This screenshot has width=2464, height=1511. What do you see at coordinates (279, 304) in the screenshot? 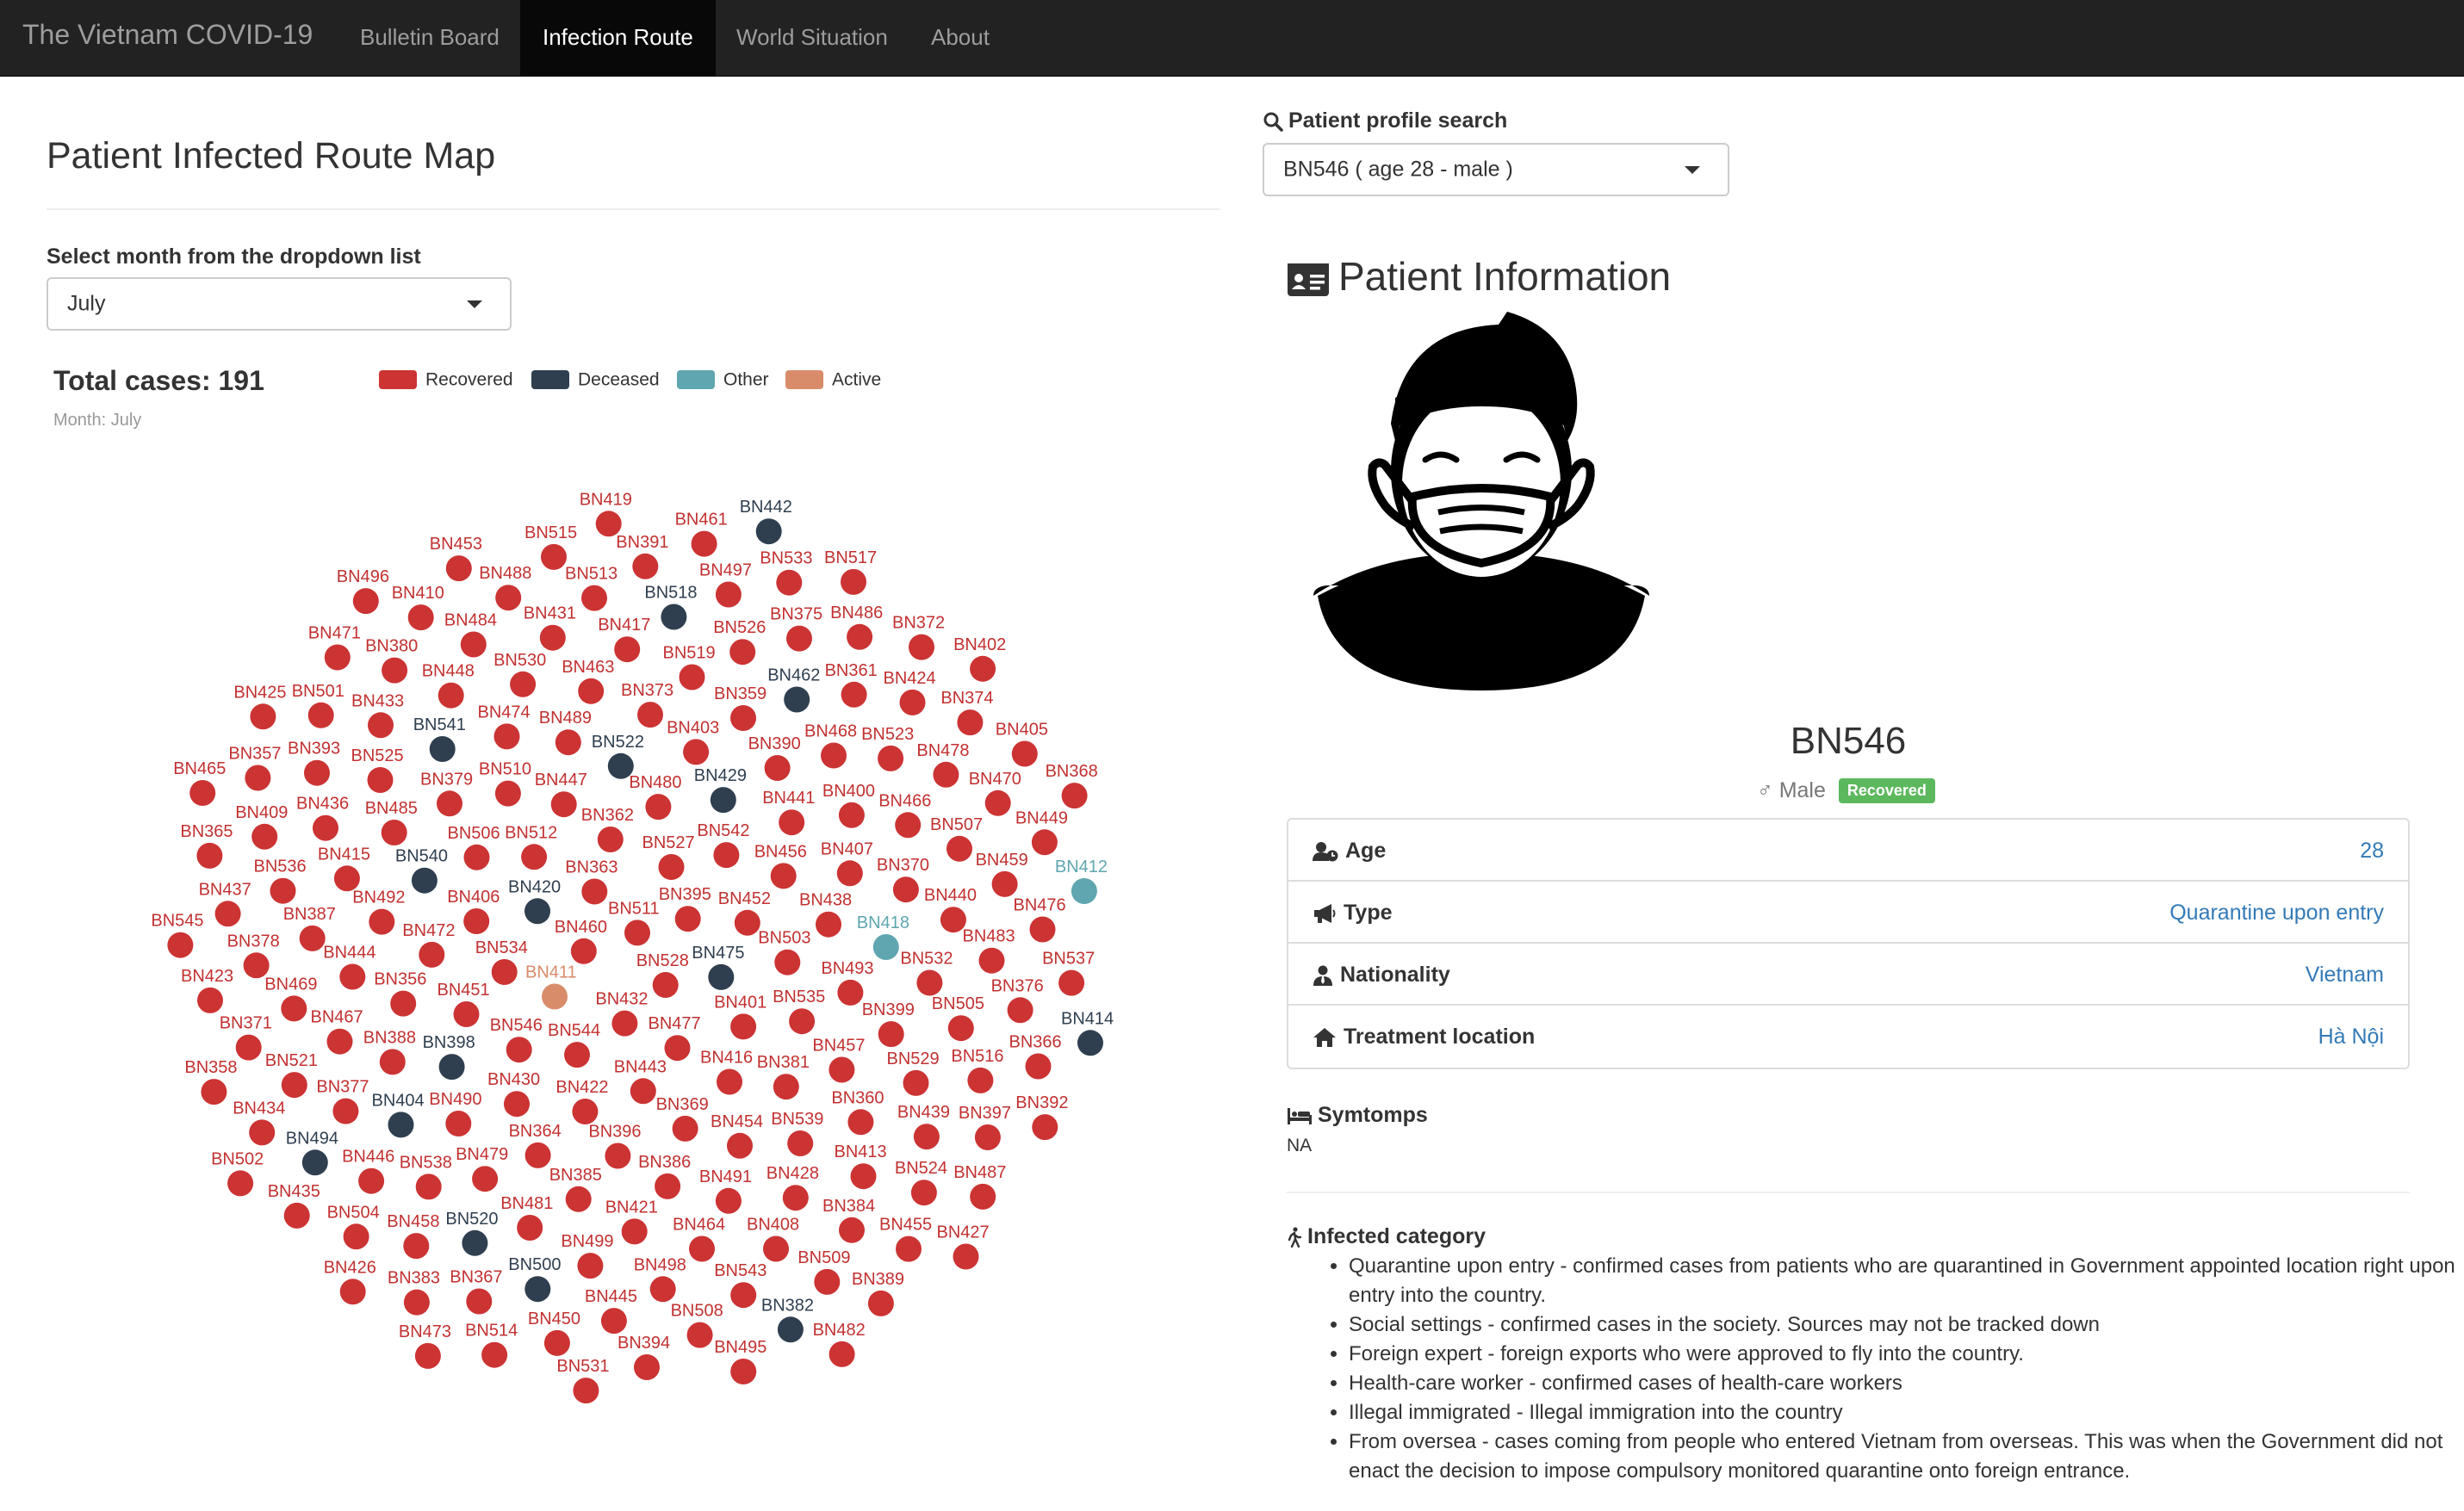
I see `month-select: July` at bounding box center [279, 304].